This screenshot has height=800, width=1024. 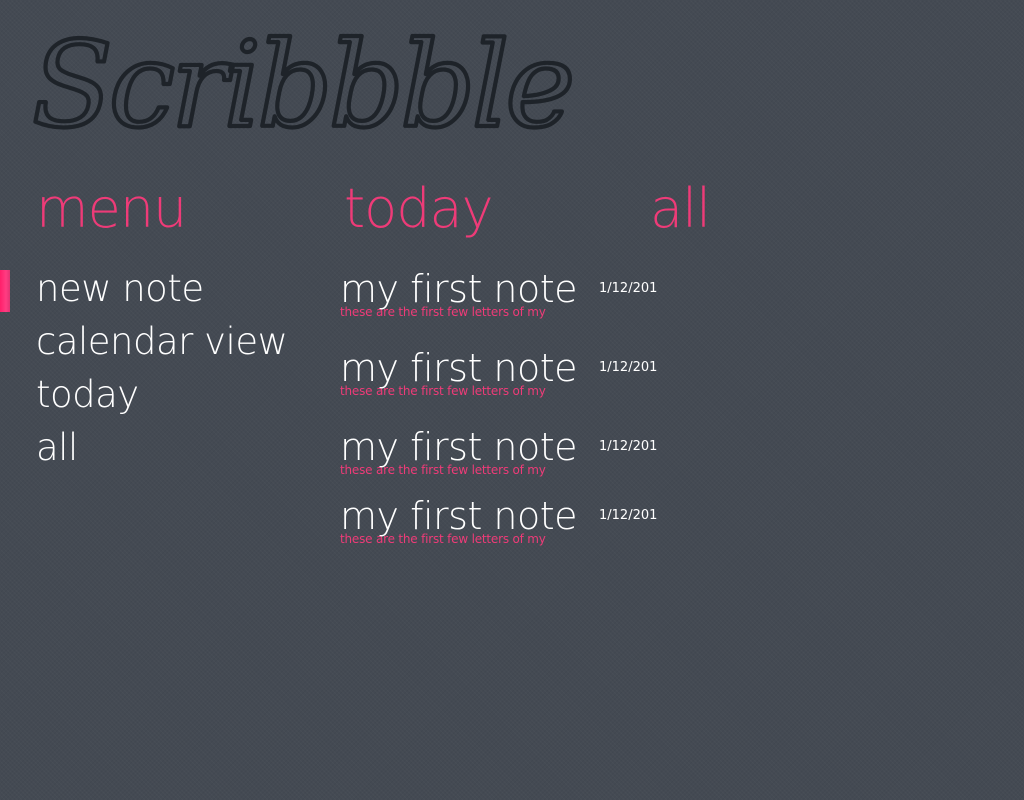 What do you see at coordinates (161, 394) in the screenshot?
I see `menu-item-today: today` at bounding box center [161, 394].